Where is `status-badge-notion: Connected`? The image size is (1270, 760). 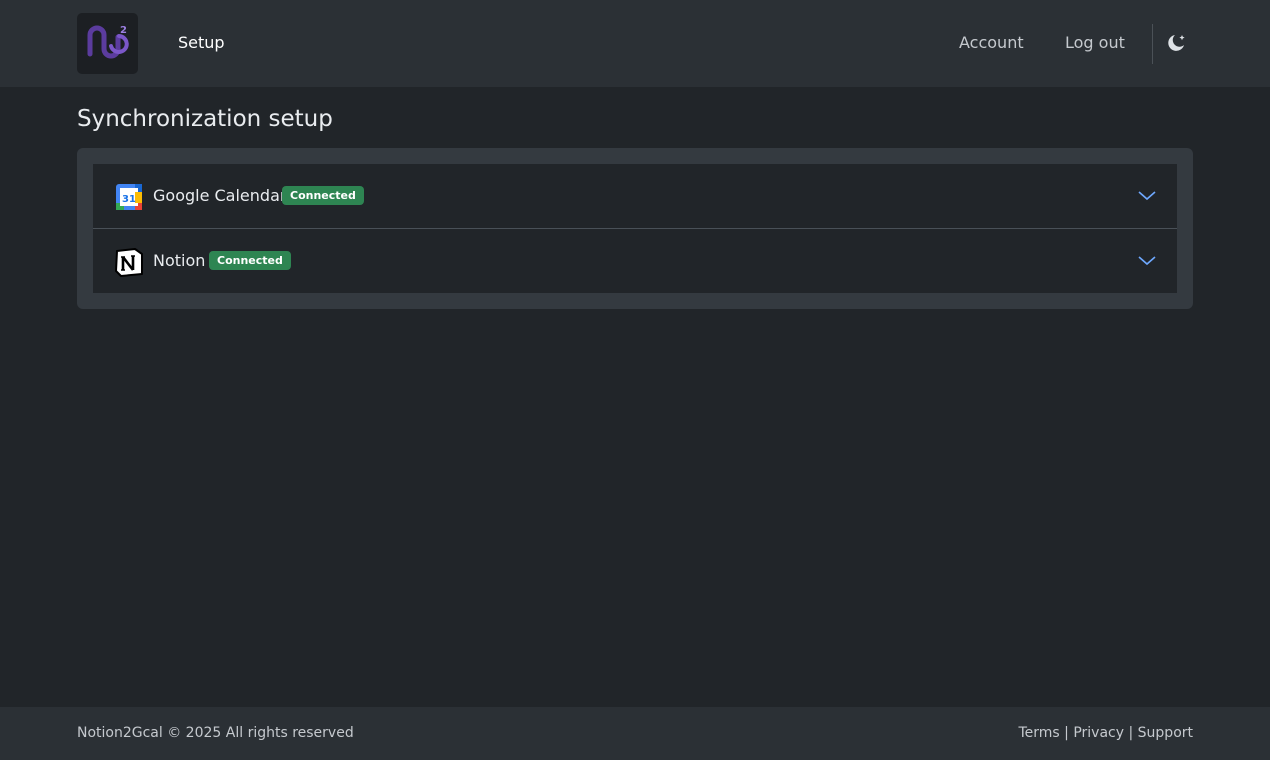 status-badge-notion: Connected is located at coordinates (250, 260).